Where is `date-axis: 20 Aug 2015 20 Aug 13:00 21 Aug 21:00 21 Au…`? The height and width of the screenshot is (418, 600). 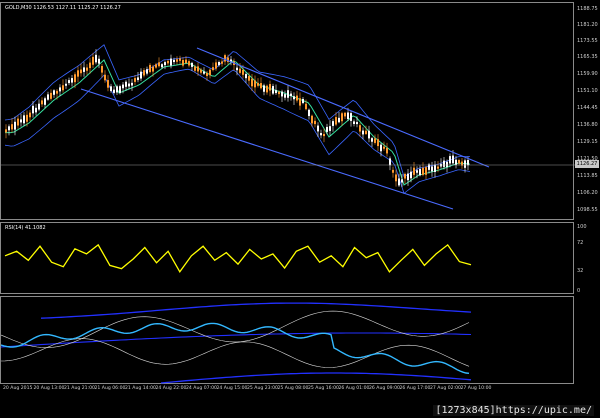
date-axis: 20 Aug 2015 20 Aug 13:00 21 Aug 21:00 21 Au… is located at coordinates (287, 390).